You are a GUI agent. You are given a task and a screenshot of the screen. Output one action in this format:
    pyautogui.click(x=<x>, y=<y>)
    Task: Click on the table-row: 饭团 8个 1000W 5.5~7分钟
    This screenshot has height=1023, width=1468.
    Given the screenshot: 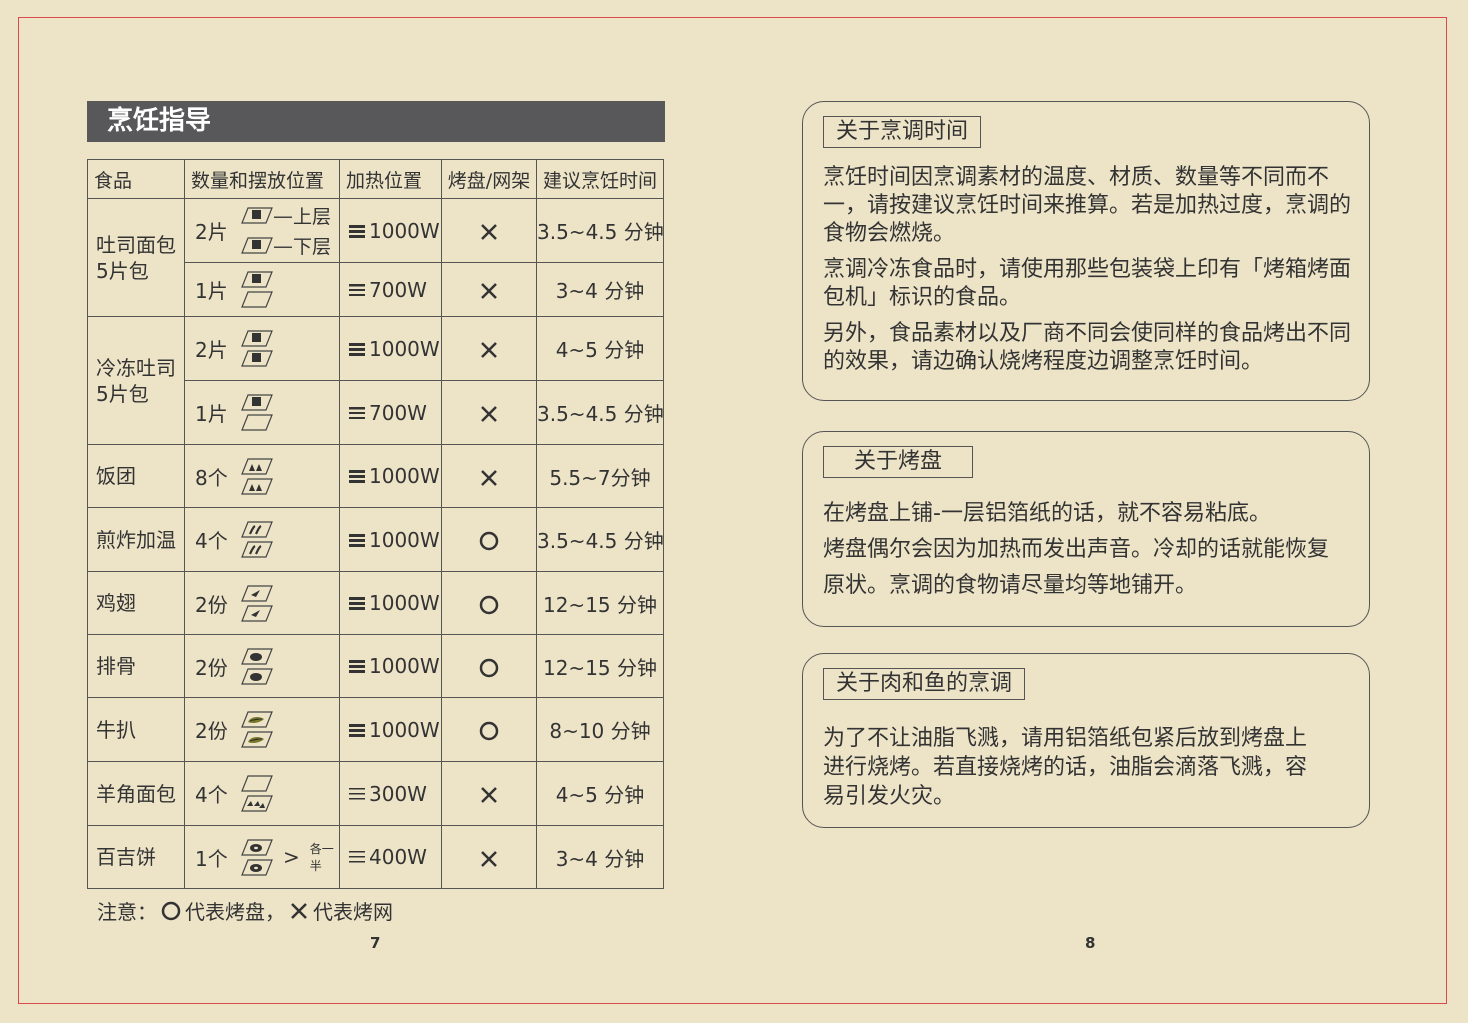 What is the action you would take?
    pyautogui.click(x=375, y=476)
    